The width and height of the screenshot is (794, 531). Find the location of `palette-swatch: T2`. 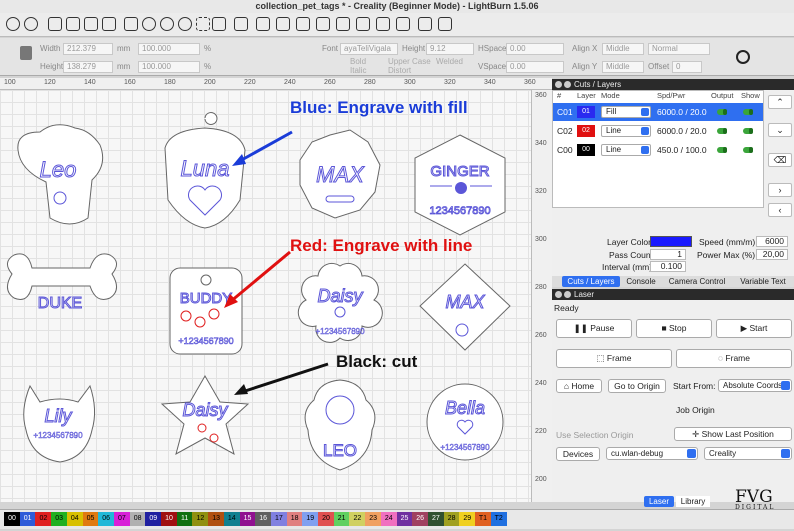

palette-swatch: T2 is located at coordinates (498, 519).